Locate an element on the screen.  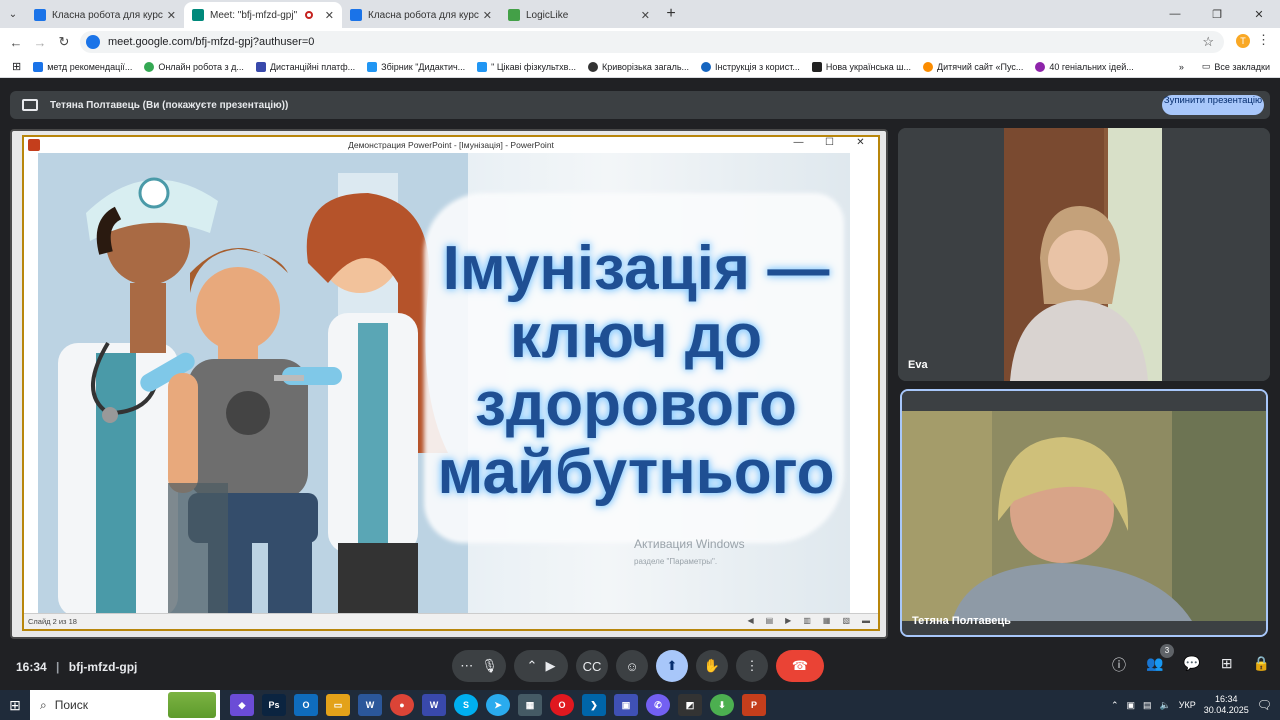
save-app-icon: ▣ is located at coordinates (626, 705).